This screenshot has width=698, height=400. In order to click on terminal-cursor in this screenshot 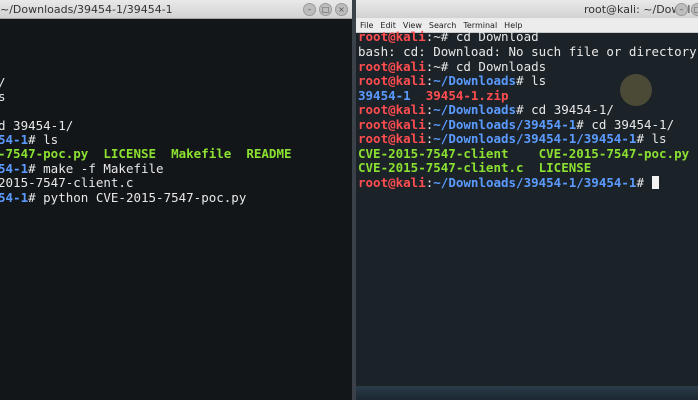, I will do `click(655, 182)`.